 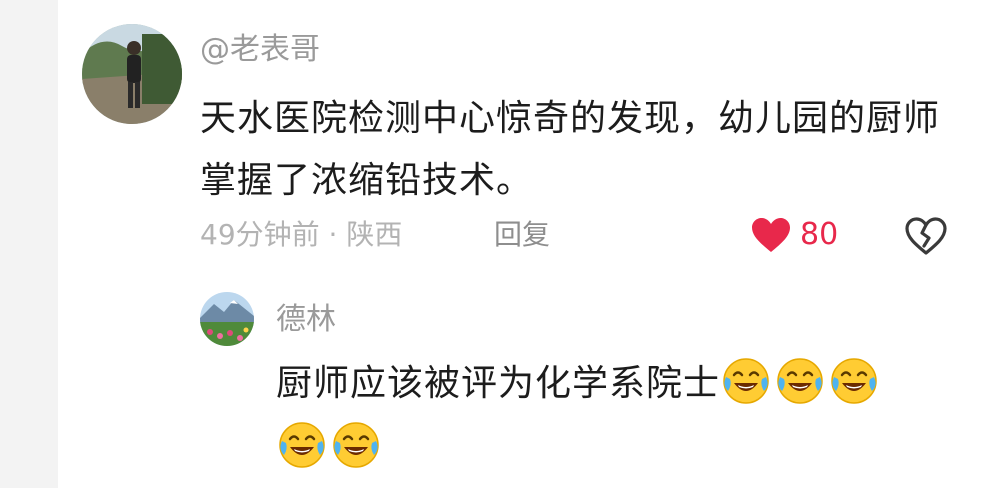 I want to click on dislike-button, so click(x=926, y=236).